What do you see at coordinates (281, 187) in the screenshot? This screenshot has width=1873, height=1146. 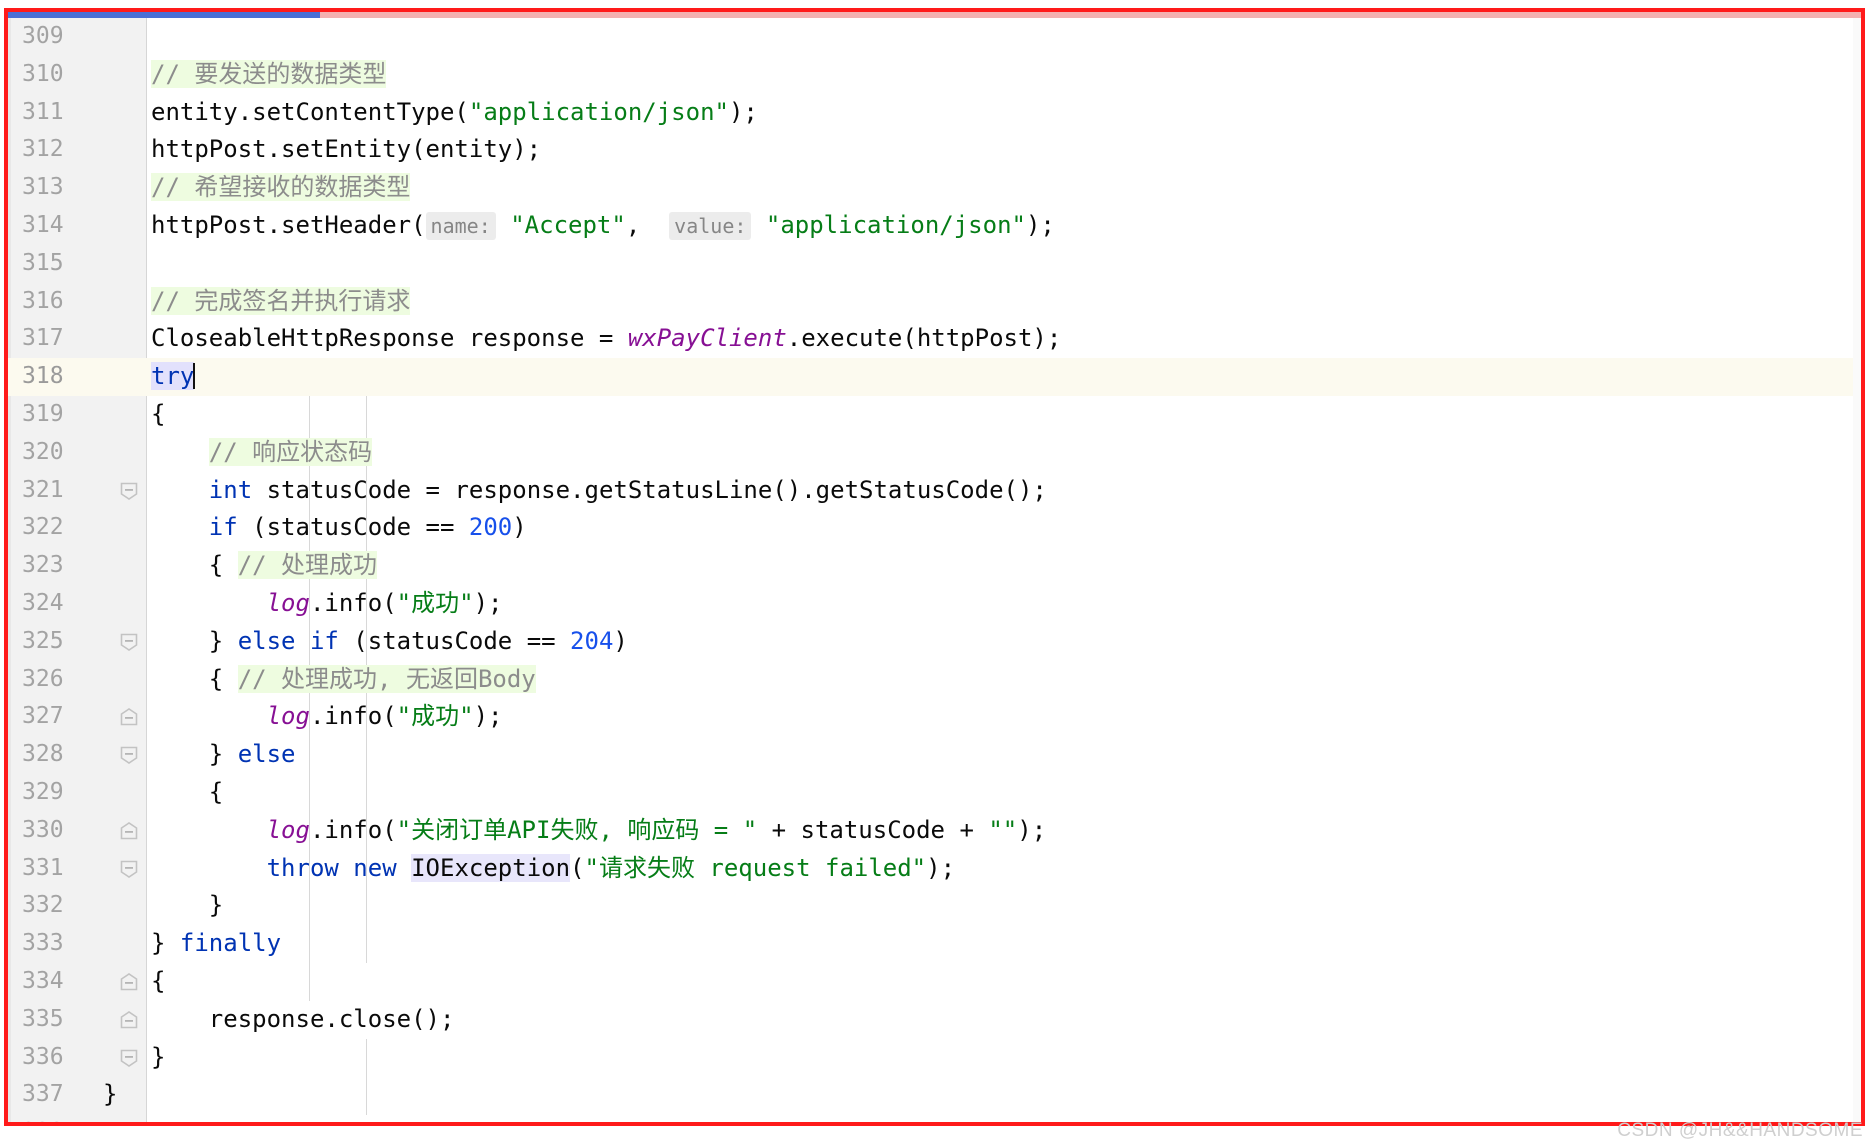 I see `line-content: // 希望接收的数据类型` at bounding box center [281, 187].